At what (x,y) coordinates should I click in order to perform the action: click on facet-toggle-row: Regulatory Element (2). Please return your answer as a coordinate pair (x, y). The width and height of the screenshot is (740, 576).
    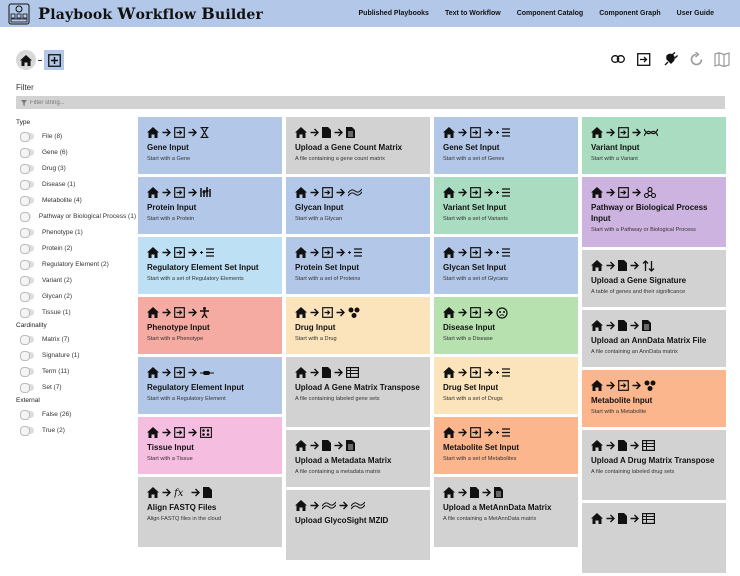
    Looking at the image, I should click on (76, 264).